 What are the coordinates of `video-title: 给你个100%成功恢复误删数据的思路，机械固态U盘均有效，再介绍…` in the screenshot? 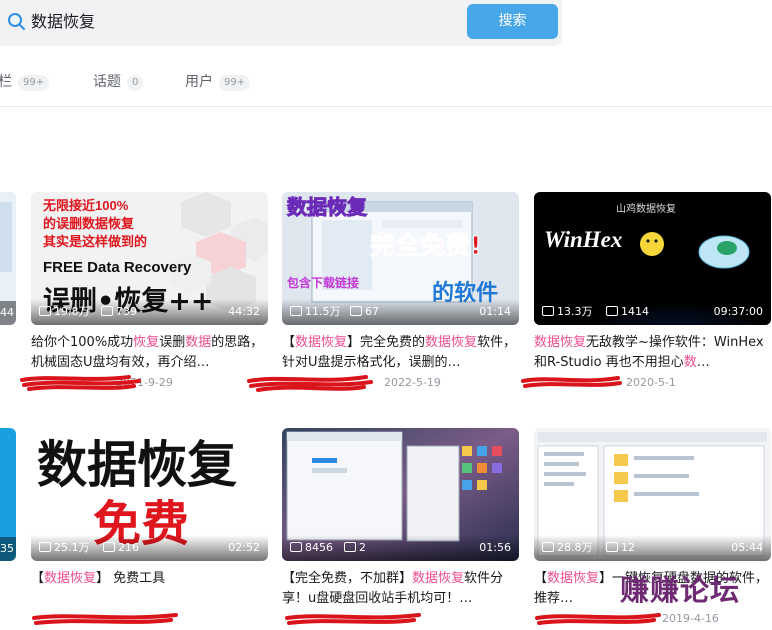 It's located at (149, 353).